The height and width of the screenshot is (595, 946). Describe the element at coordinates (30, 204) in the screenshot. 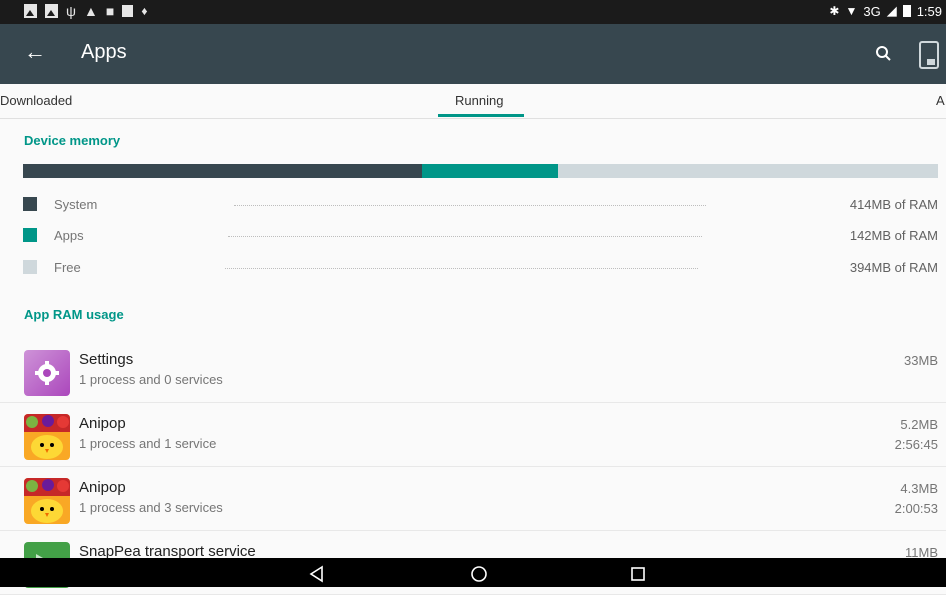

I see `system-swatch` at that location.